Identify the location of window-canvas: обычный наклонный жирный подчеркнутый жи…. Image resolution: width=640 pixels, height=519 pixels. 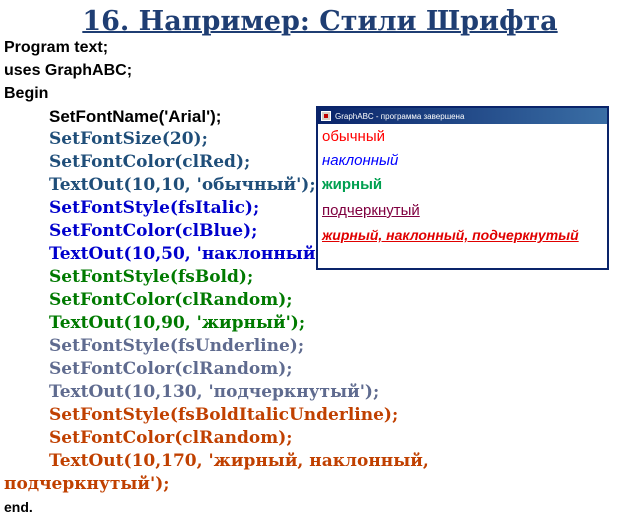
(462, 195).